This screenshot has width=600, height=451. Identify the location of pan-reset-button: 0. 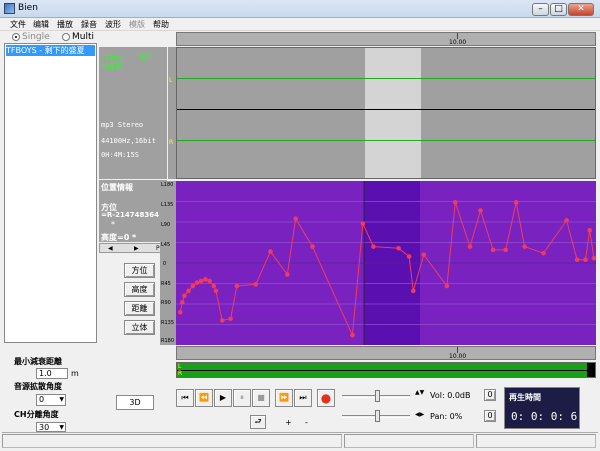
(490, 416).